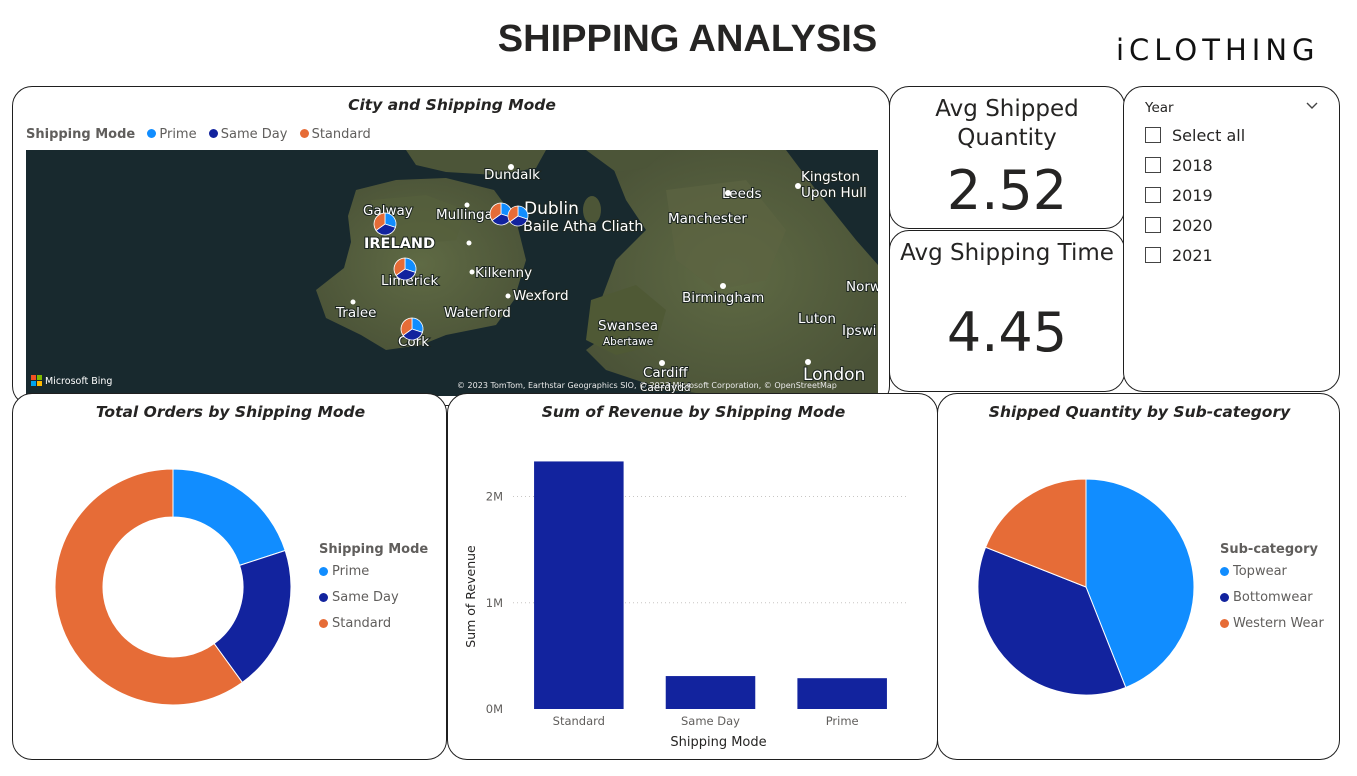 The width and height of the screenshot is (1357, 776). I want to click on city-label-kilkenny: Kilkenny, so click(503, 273).